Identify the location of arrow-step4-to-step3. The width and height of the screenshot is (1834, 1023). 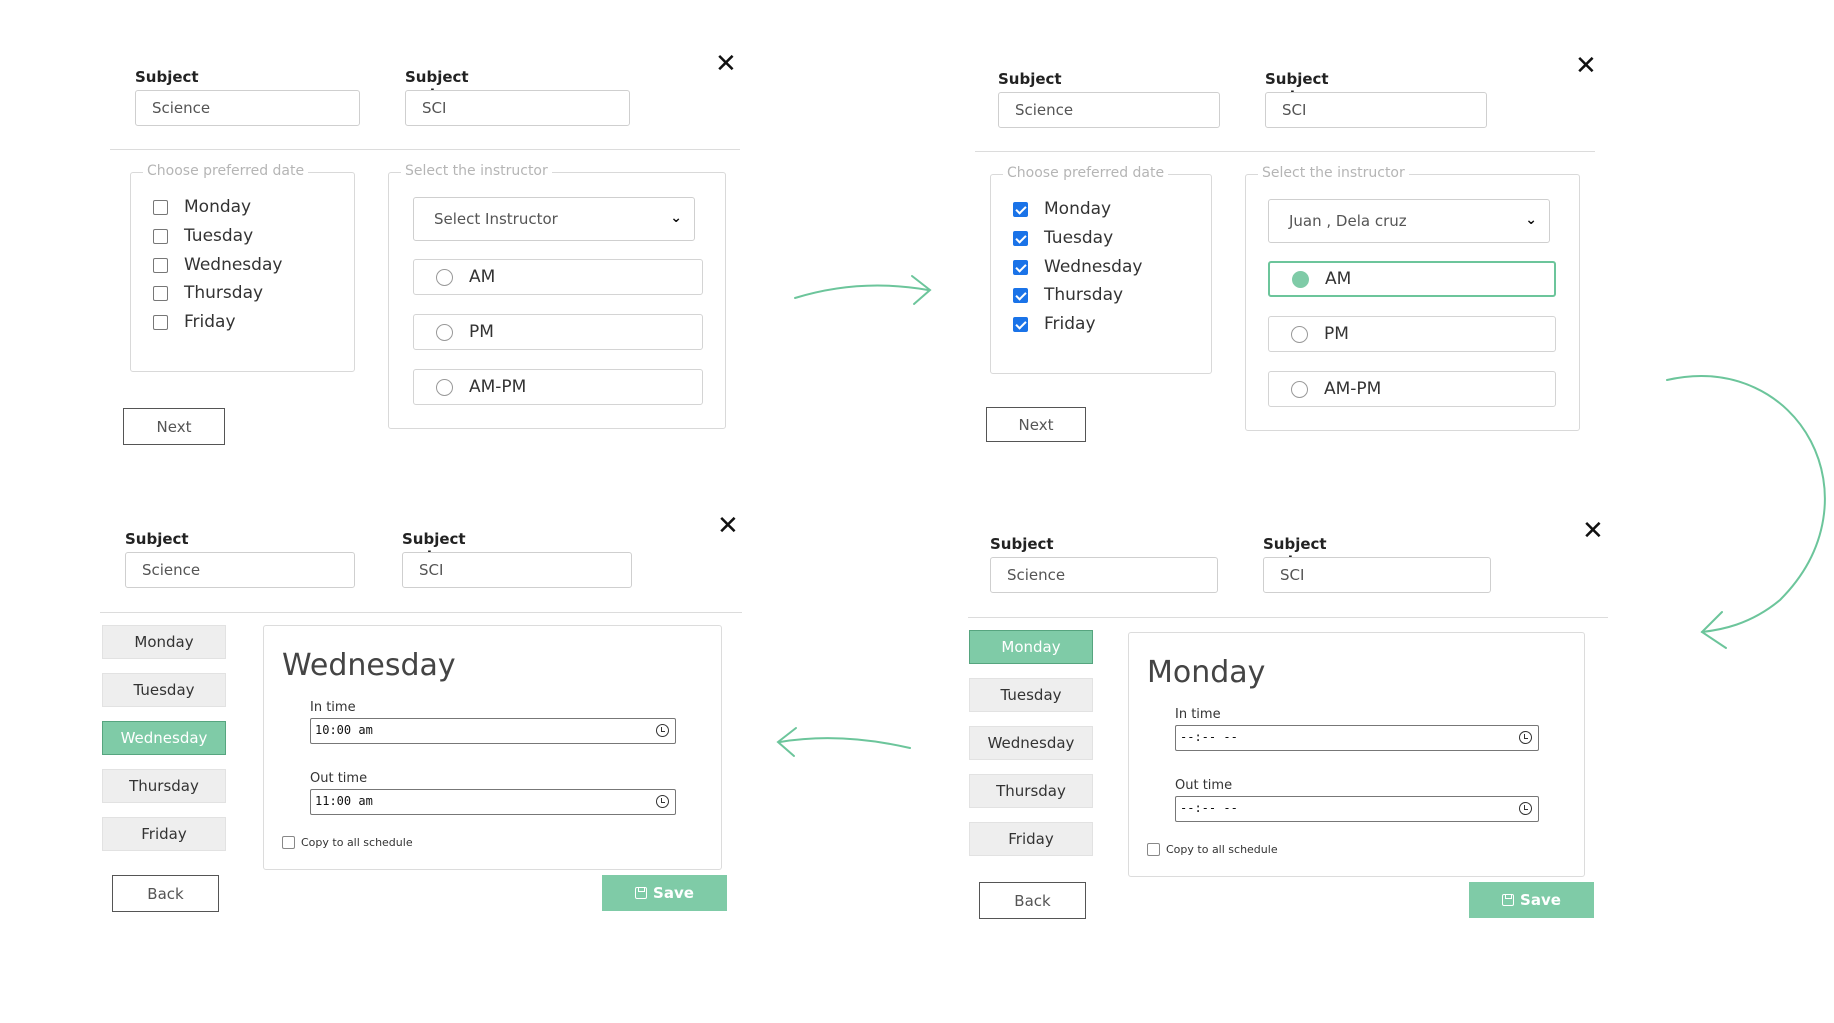
(845, 743).